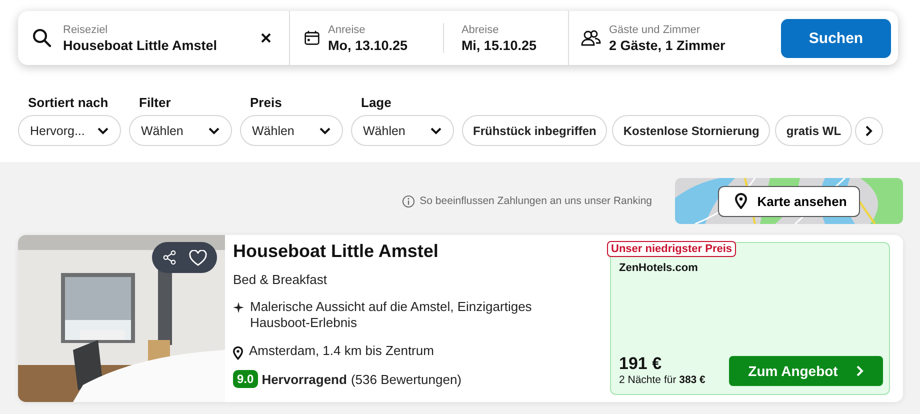  I want to click on property-type: Bed & Breakfast, so click(280, 279).